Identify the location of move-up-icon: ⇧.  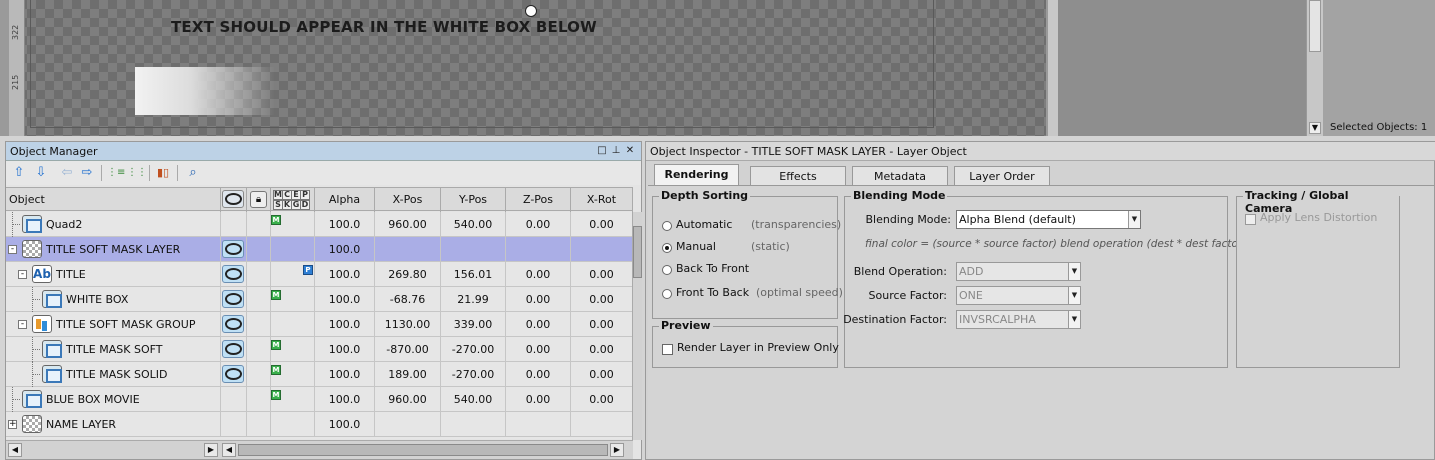
(19, 173).